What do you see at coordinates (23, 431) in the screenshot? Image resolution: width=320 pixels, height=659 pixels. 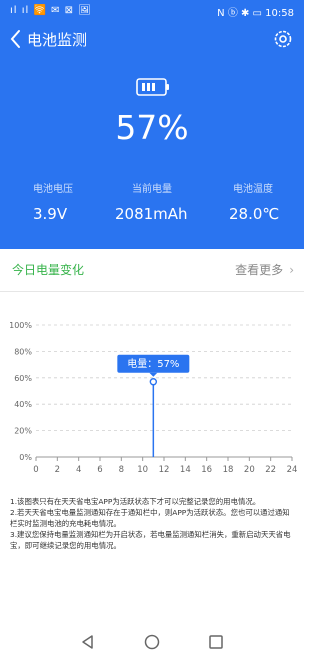 I see `y-tick-label: 20%` at bounding box center [23, 431].